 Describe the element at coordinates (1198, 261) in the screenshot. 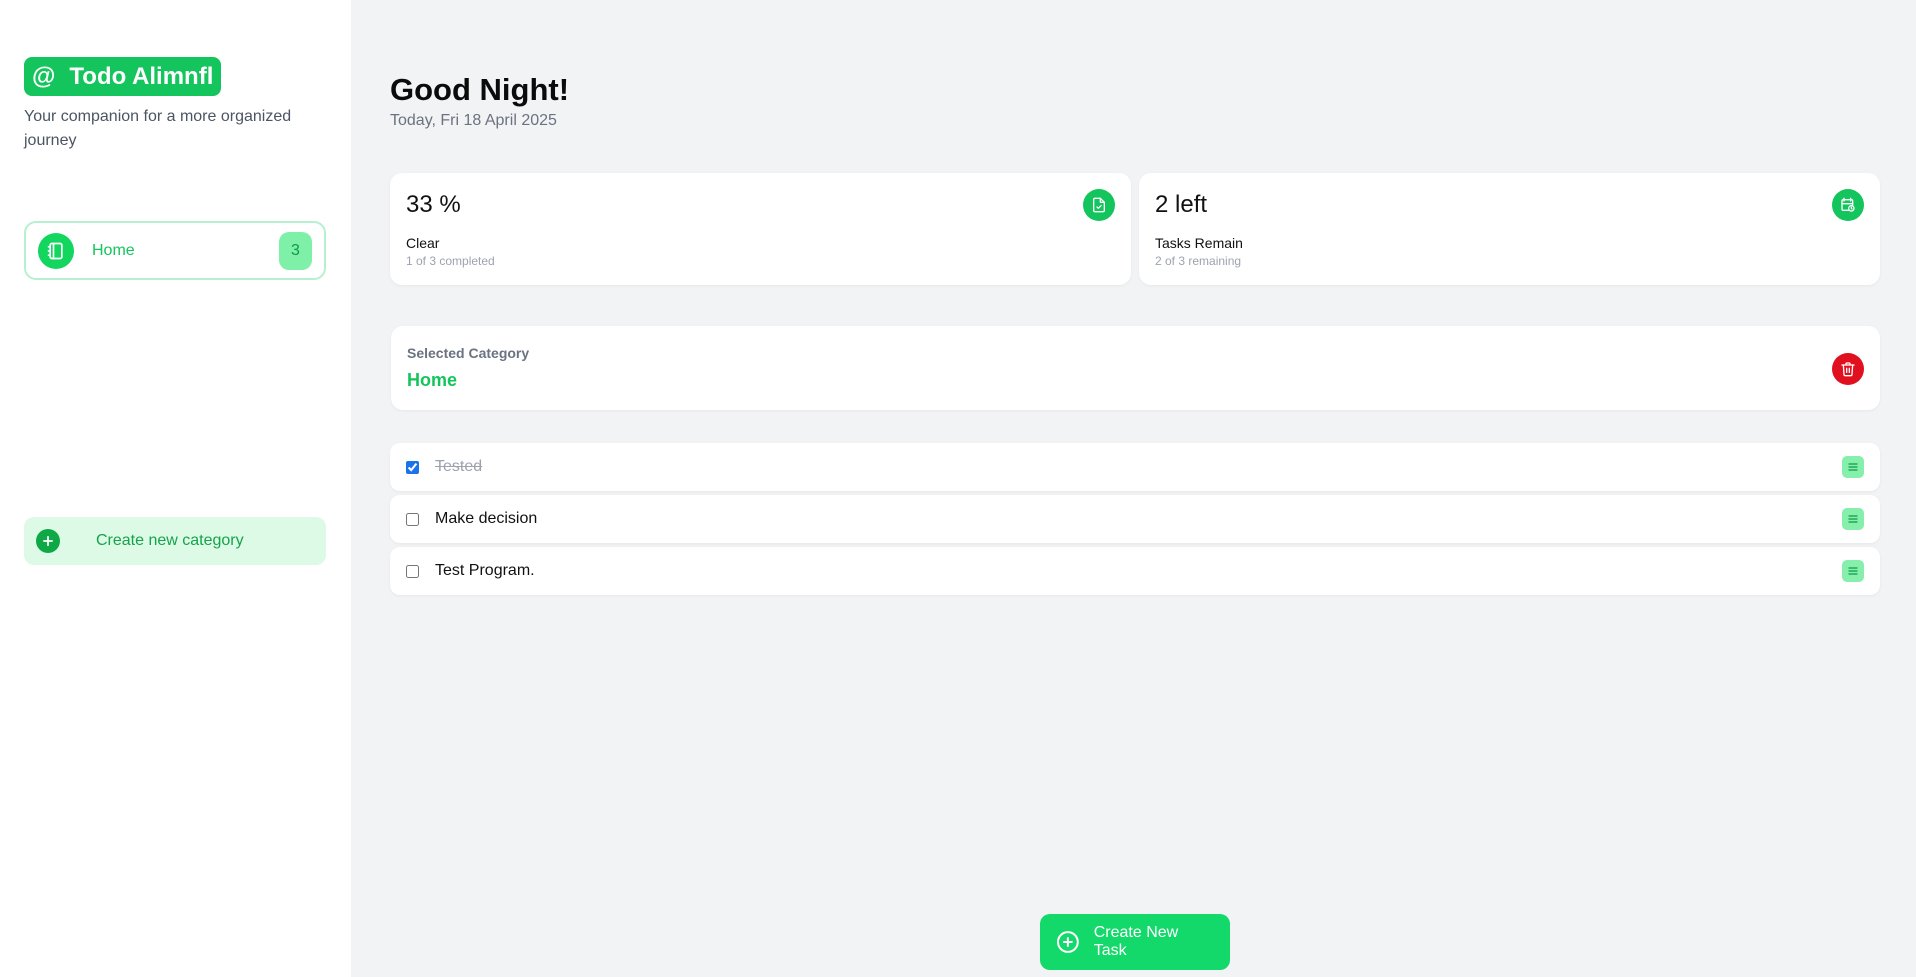

I see `stat-subtext: 2 of 3 remaining` at that location.